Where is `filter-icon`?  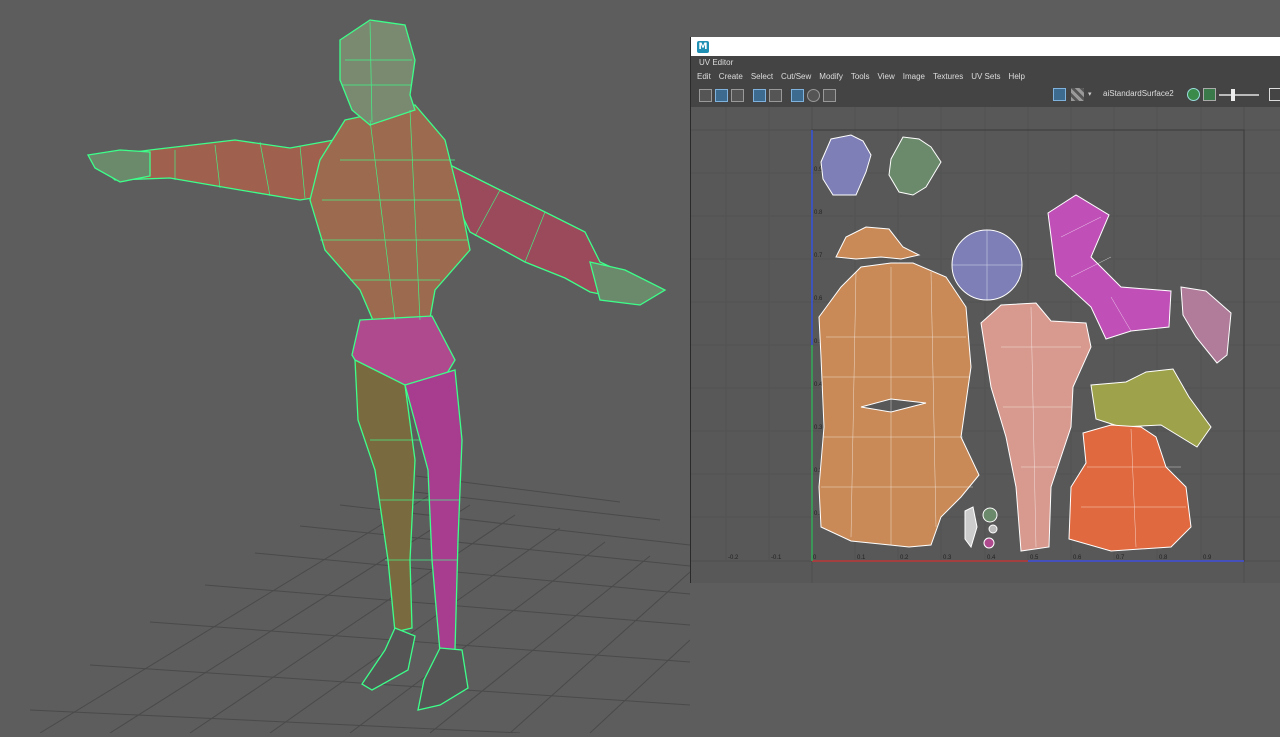 filter-icon is located at coordinates (775, 95).